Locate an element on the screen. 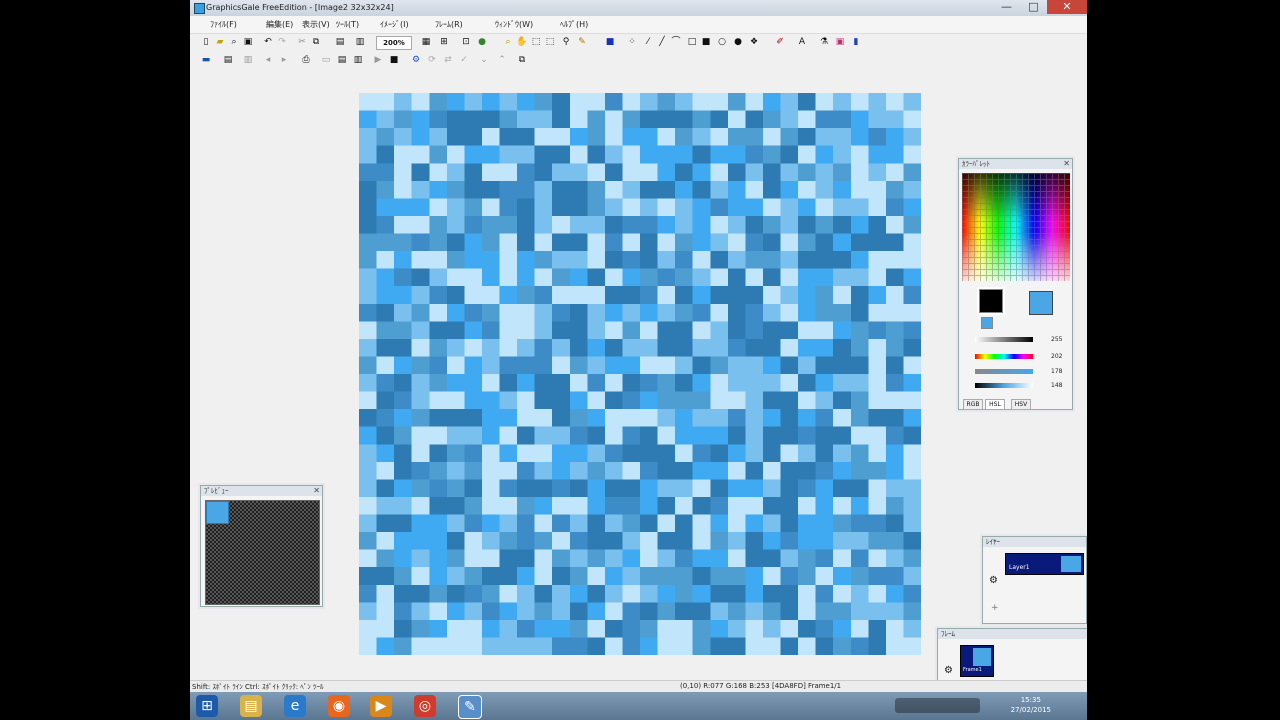  zoom-select-icon: ▥ is located at coordinates (360, 42).